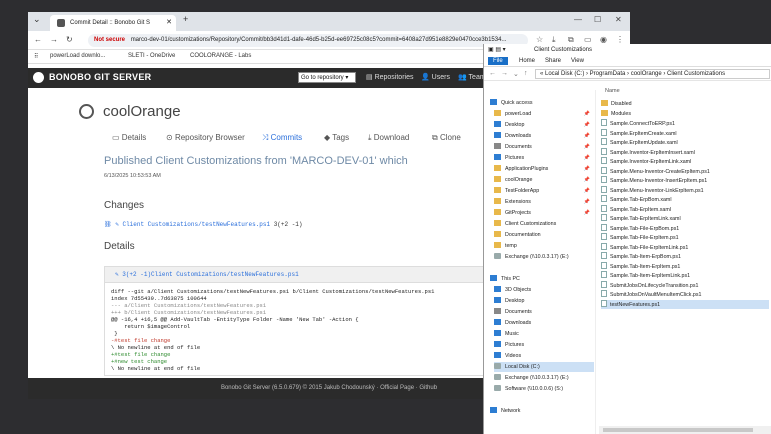  I want to click on nav-item: Music, so click(544, 334).